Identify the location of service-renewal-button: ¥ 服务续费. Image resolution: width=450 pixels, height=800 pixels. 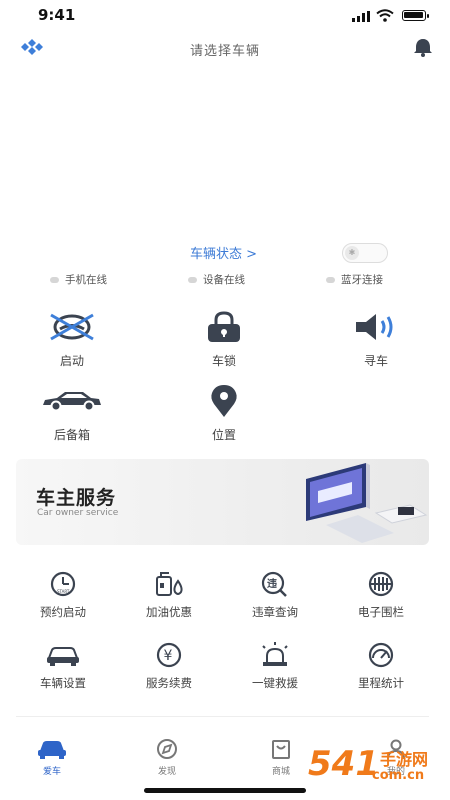
(169, 666).